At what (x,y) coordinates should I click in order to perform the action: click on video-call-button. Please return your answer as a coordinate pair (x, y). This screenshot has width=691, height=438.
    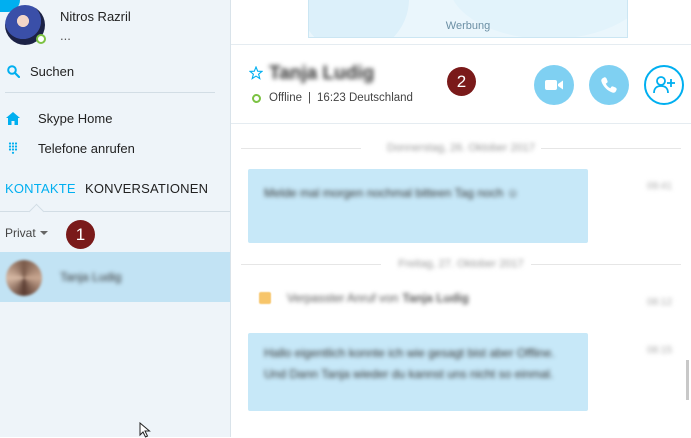
    Looking at the image, I should click on (554, 85).